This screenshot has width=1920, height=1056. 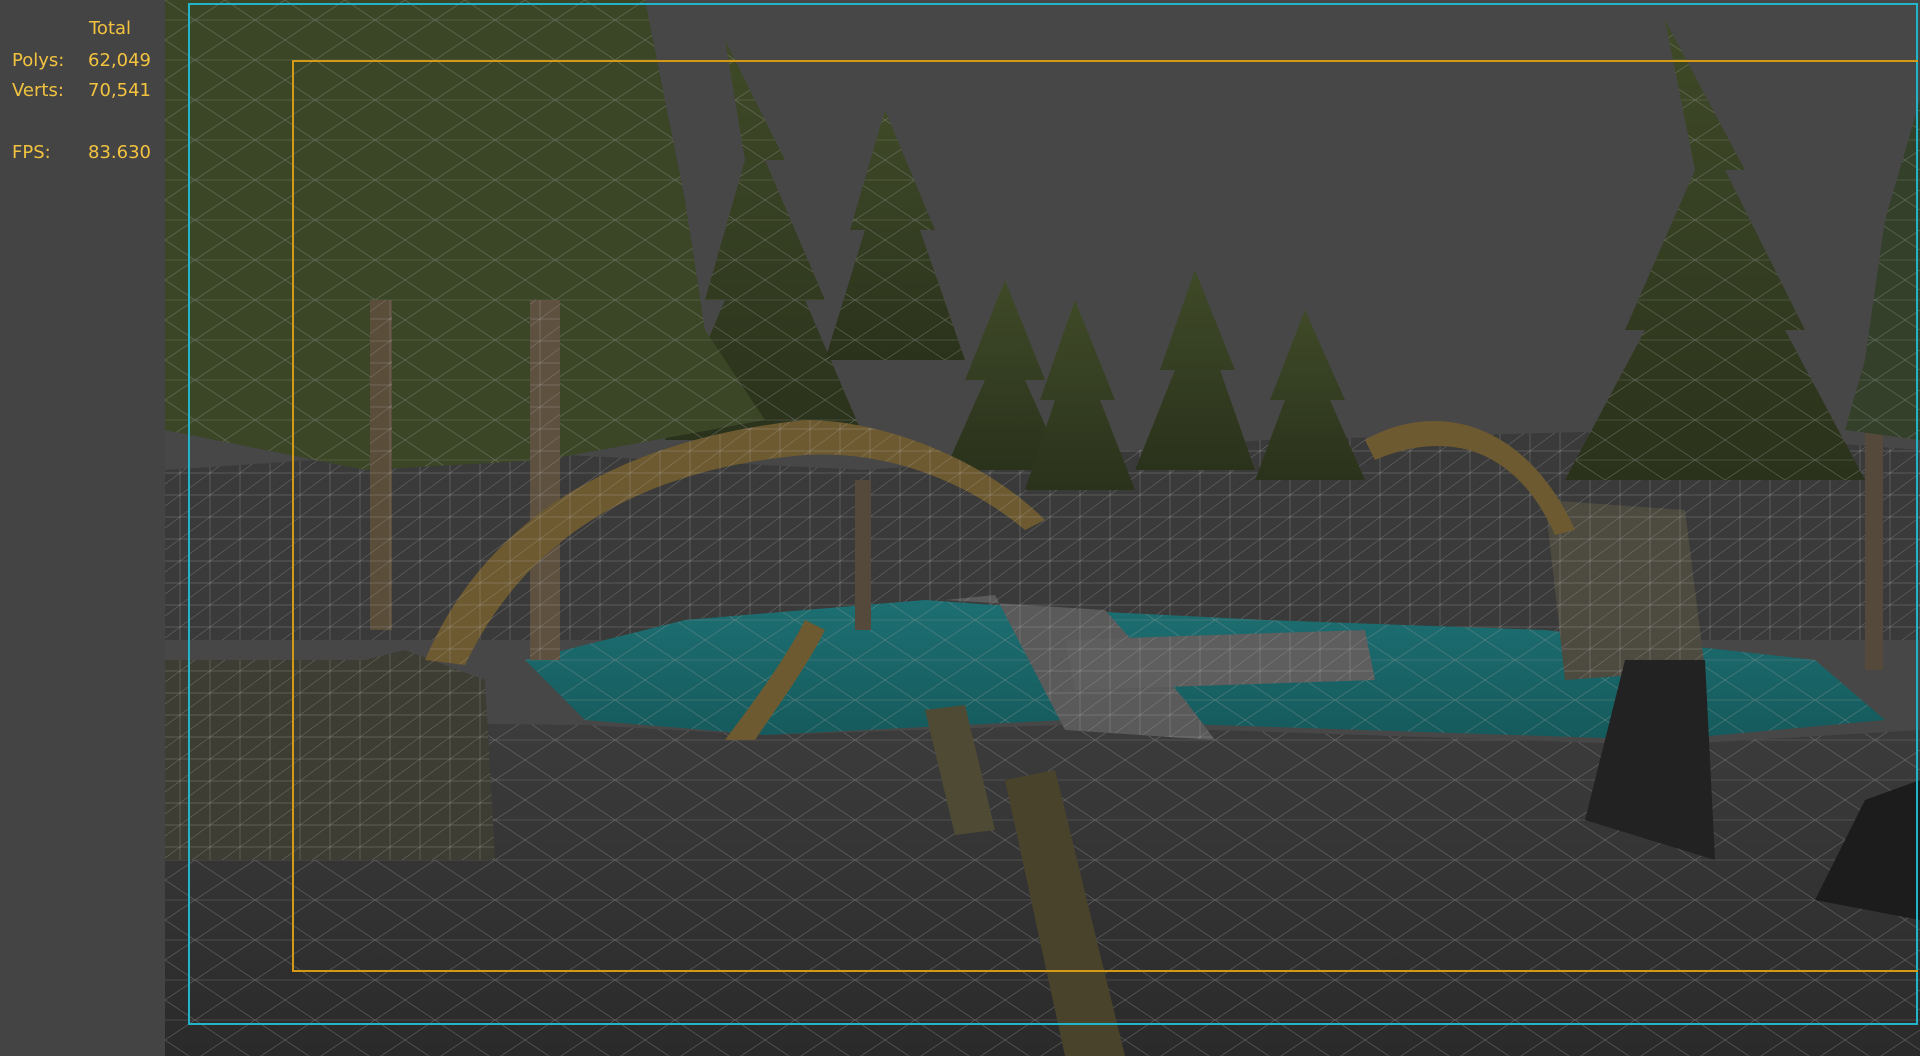 I want to click on polys-stat: Polys: 62,049, so click(x=81, y=60).